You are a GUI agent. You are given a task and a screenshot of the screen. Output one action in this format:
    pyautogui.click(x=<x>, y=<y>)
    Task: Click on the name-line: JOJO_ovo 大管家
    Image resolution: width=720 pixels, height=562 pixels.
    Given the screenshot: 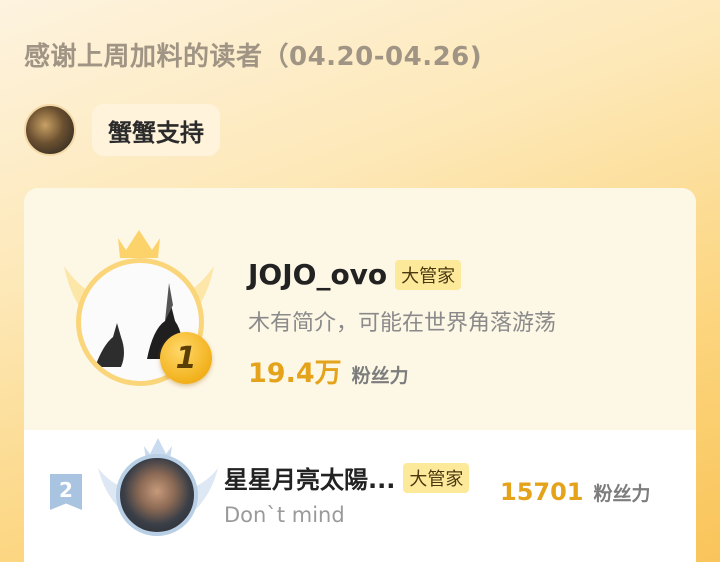 What is the action you would take?
    pyautogui.click(x=402, y=274)
    